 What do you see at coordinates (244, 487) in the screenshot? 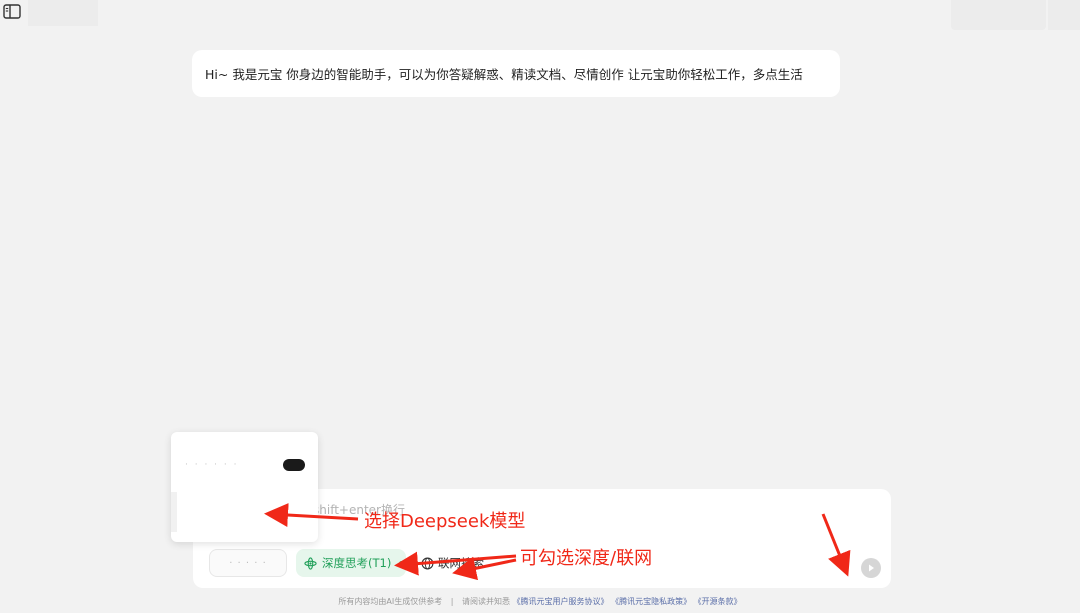
I see `model-dropdown: · · · · · ·` at bounding box center [244, 487].